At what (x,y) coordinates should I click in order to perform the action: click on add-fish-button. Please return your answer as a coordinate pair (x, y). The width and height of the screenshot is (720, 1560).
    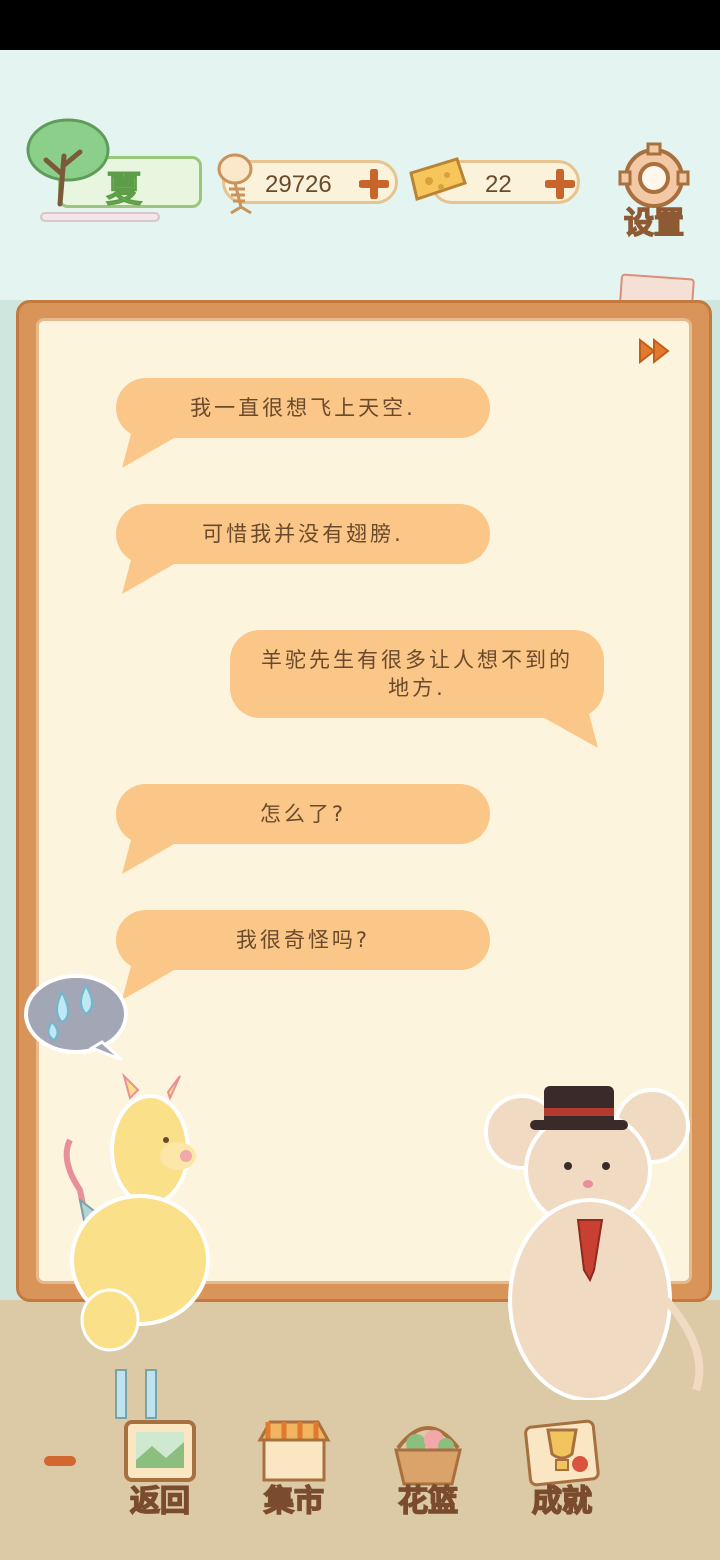
    Looking at the image, I should click on (374, 184).